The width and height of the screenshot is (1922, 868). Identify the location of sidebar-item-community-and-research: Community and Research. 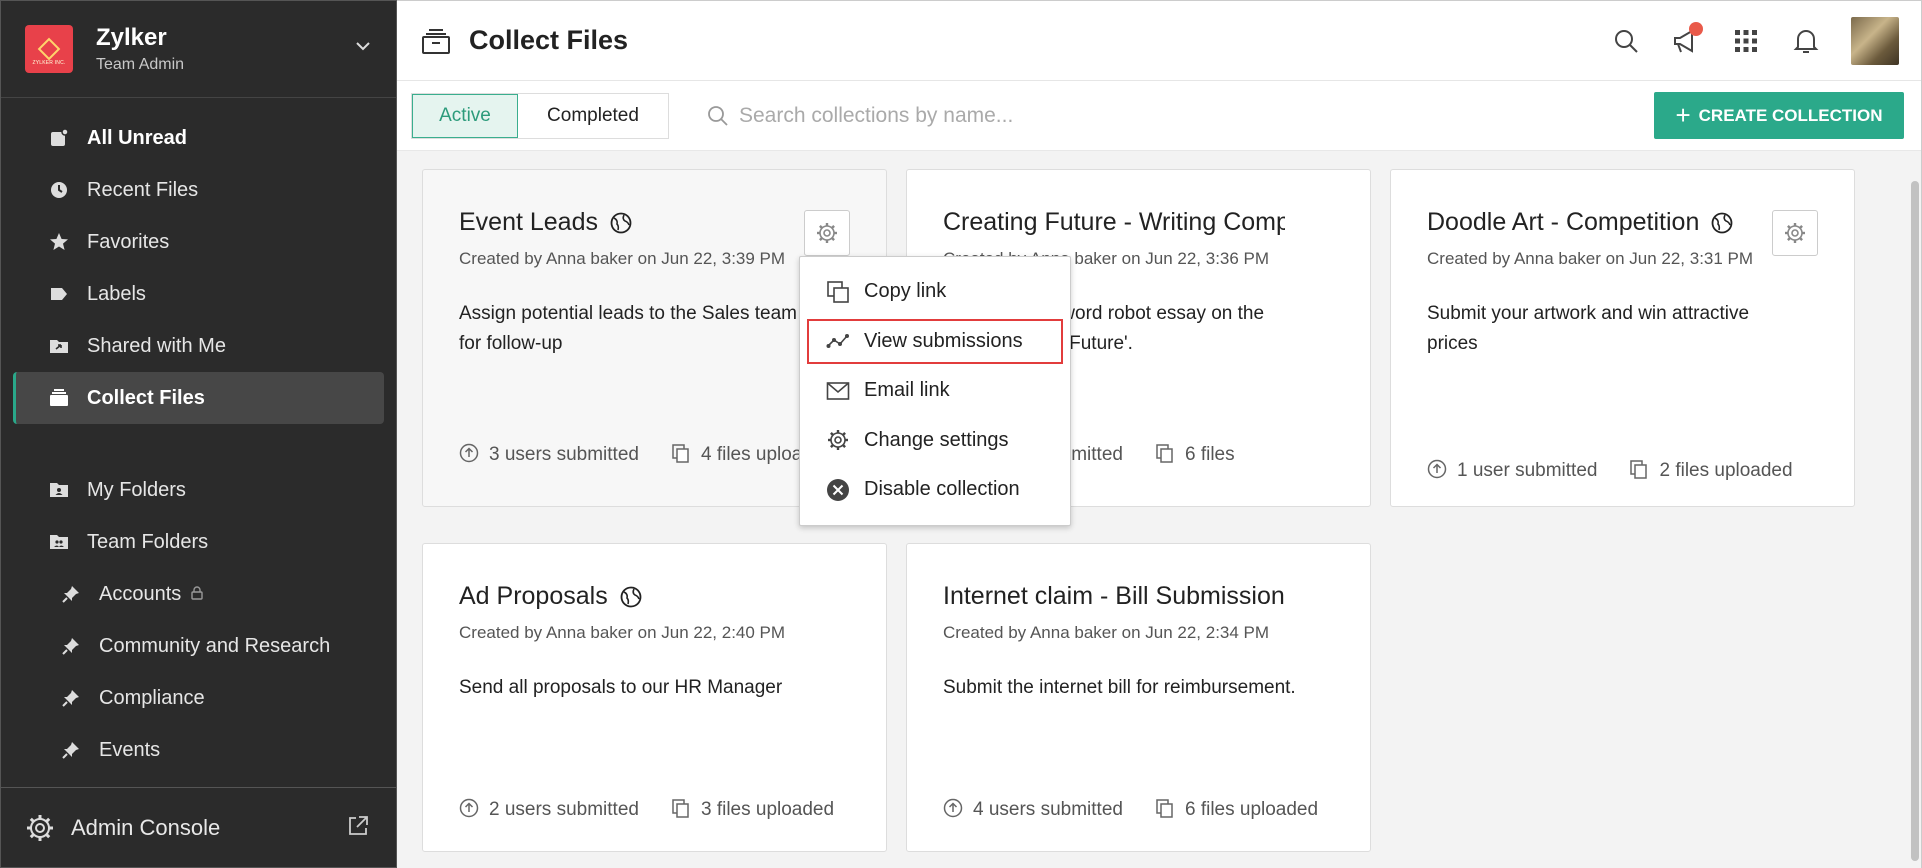
(198, 646).